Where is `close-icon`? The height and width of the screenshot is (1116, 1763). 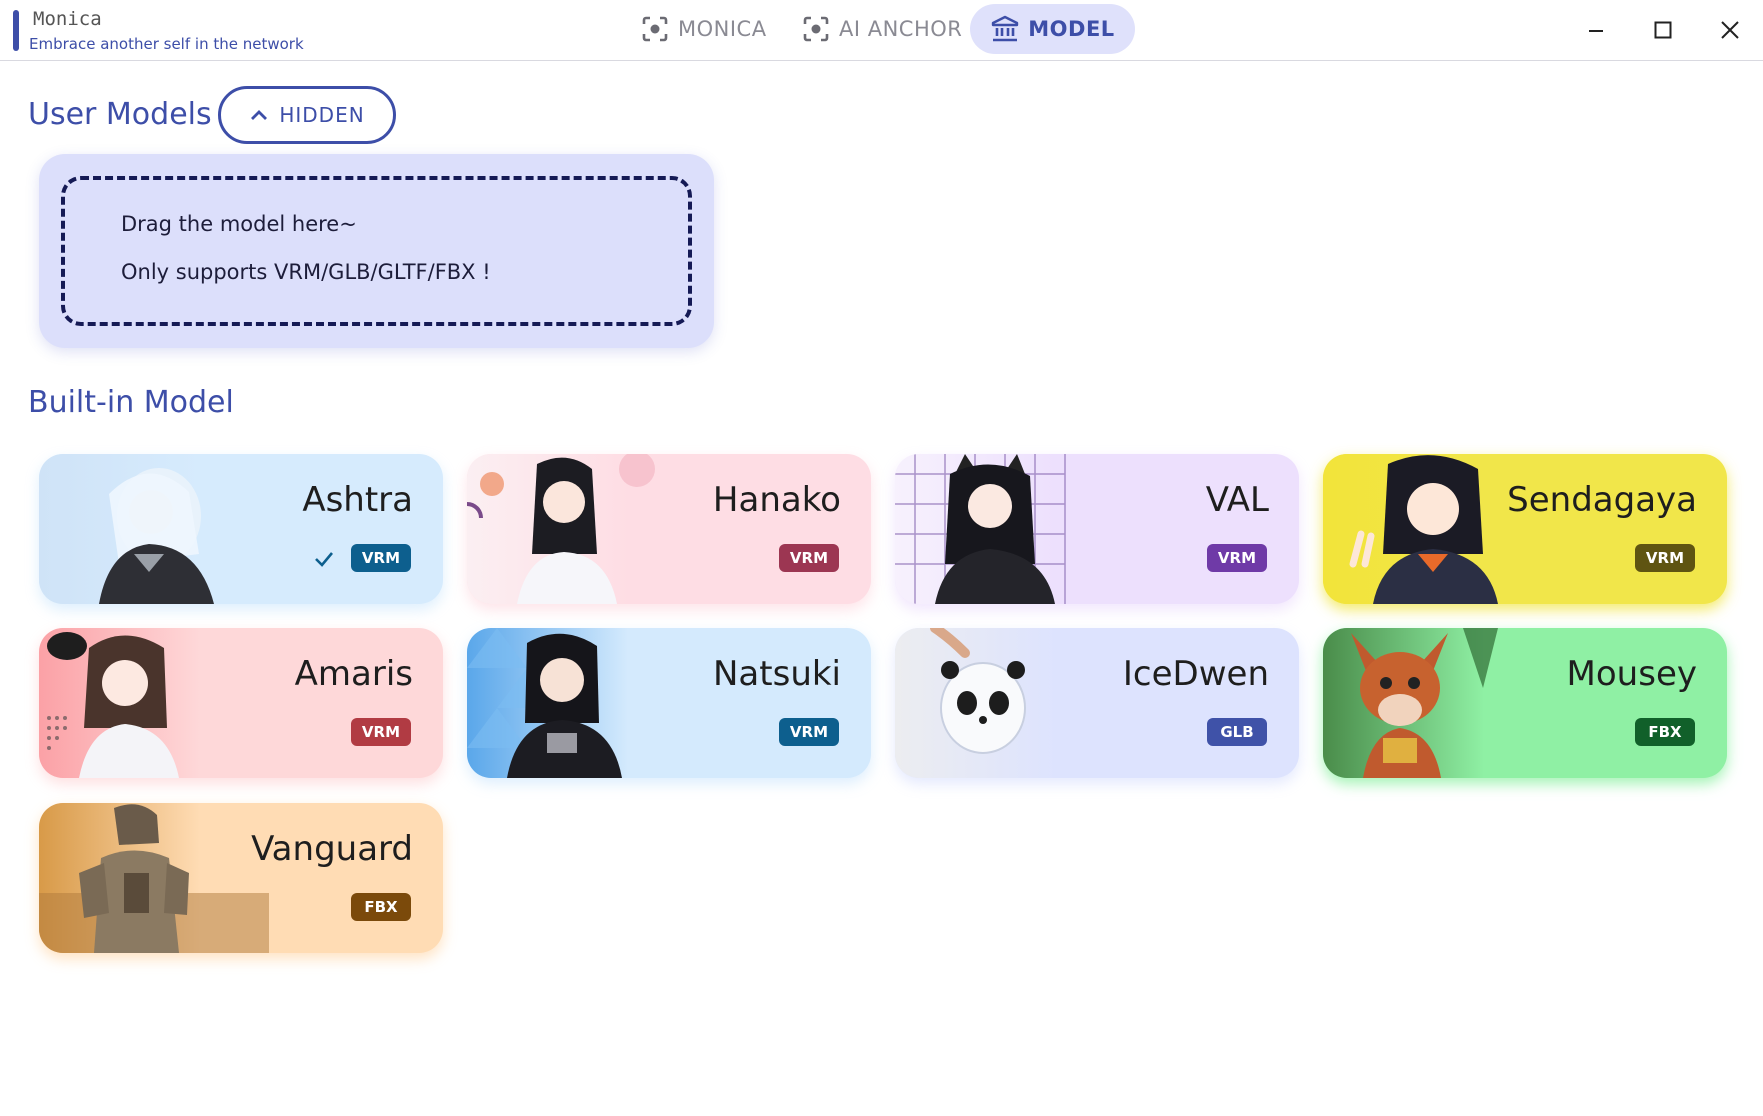
close-icon is located at coordinates (1730, 30).